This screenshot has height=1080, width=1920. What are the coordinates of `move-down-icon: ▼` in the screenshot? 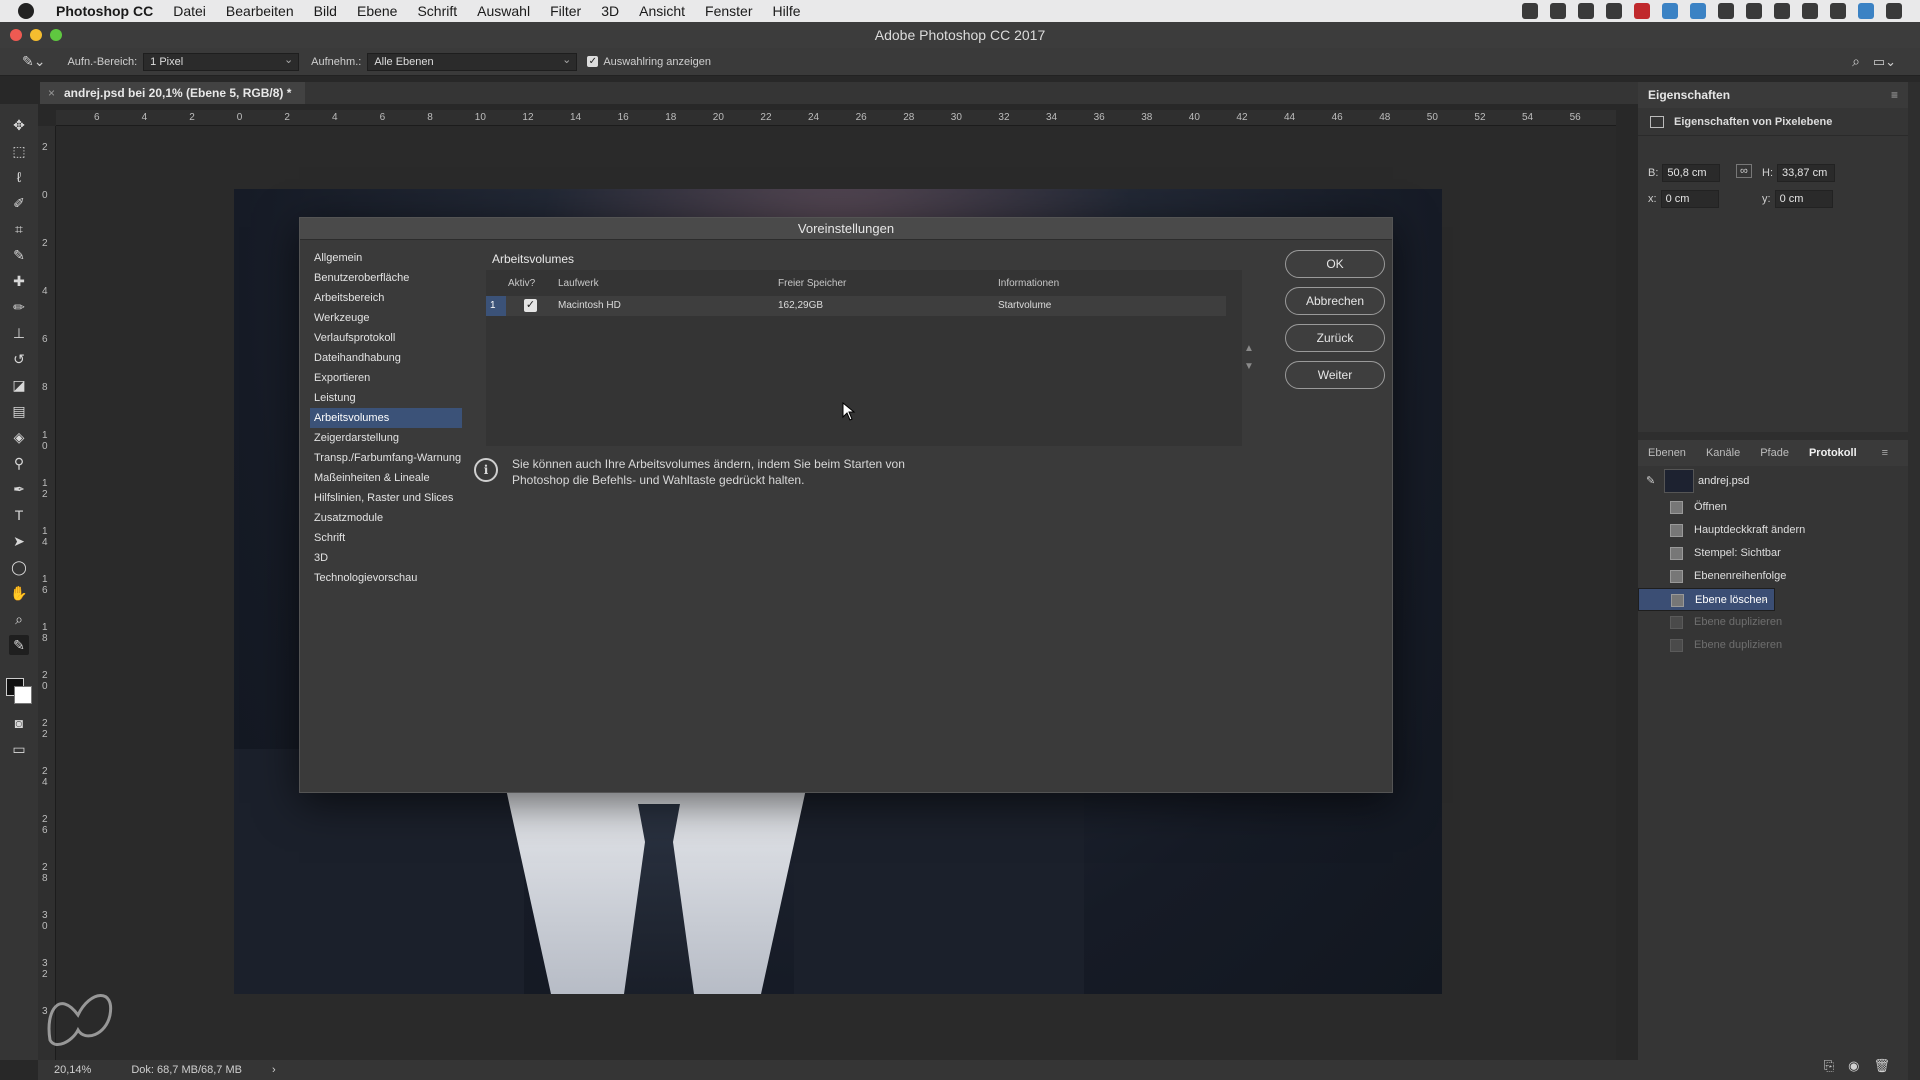 It's located at (1249, 367).